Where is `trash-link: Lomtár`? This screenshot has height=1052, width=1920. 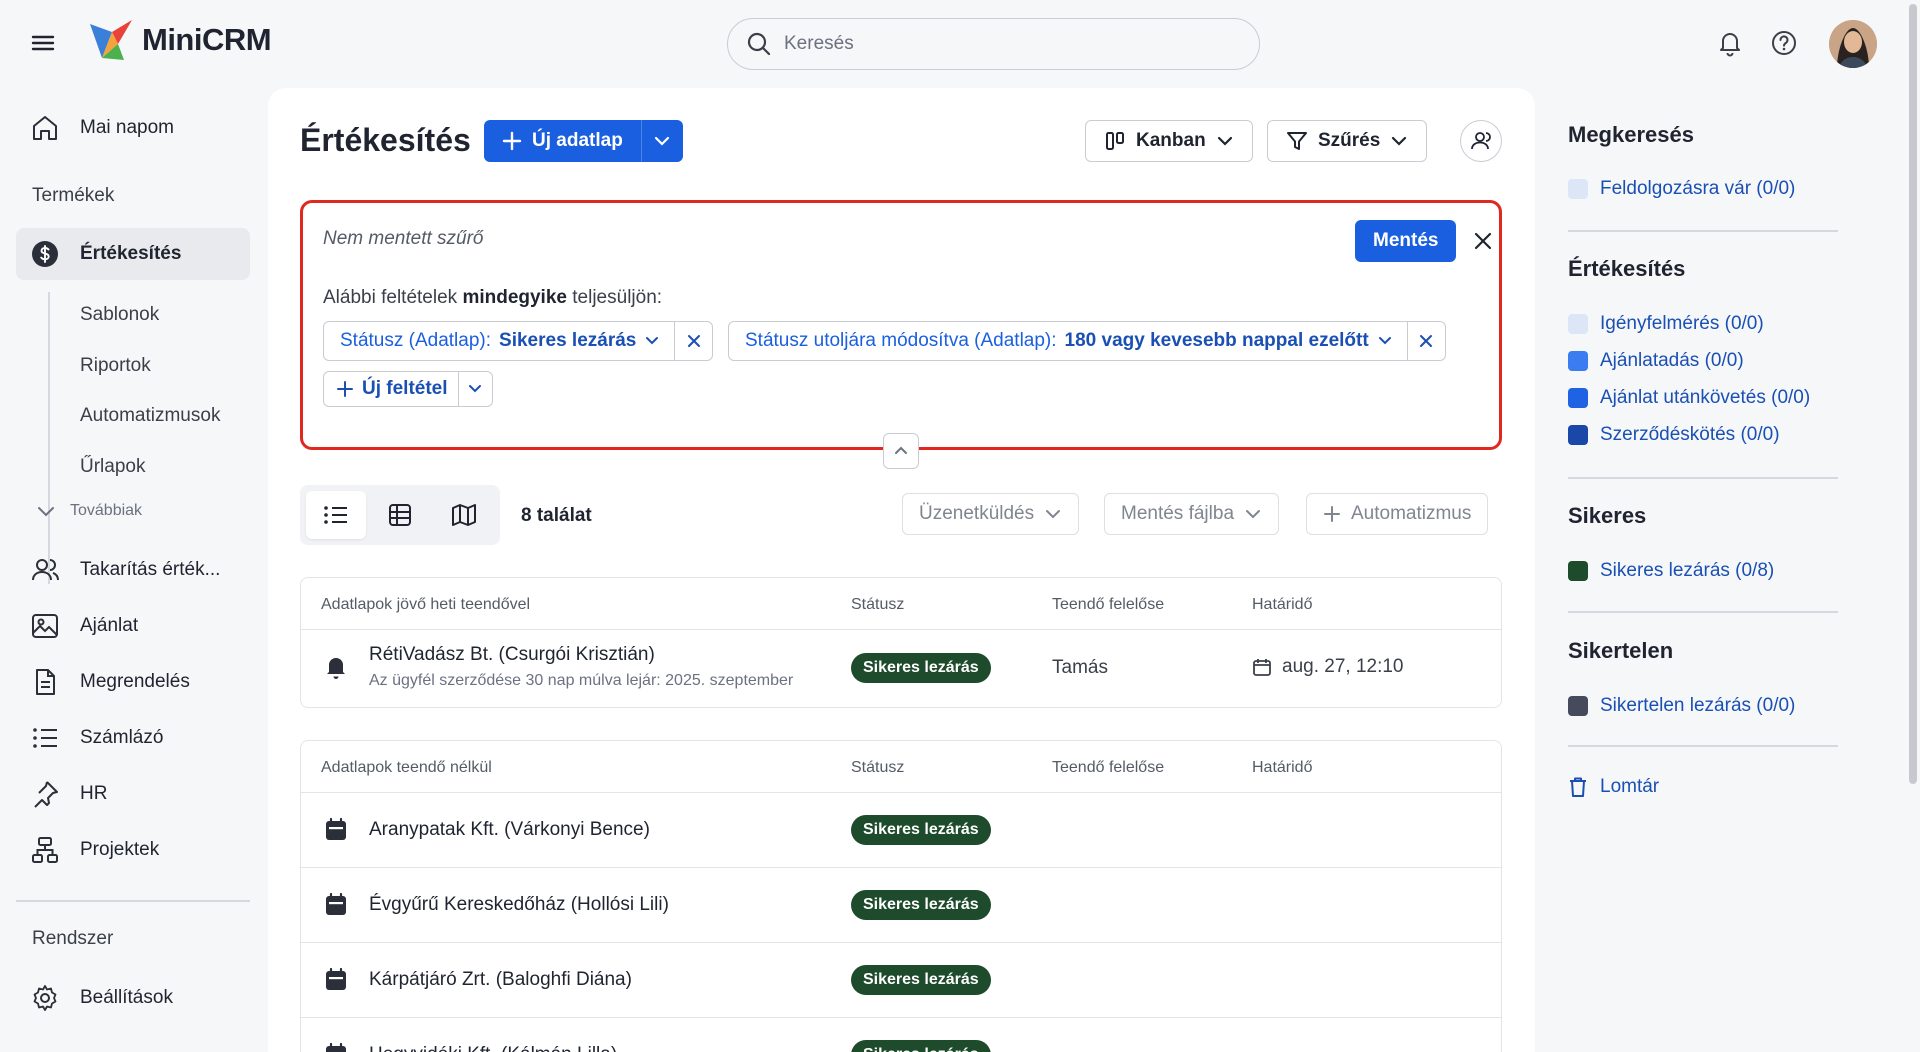 trash-link: Lomtár is located at coordinates (1613, 787).